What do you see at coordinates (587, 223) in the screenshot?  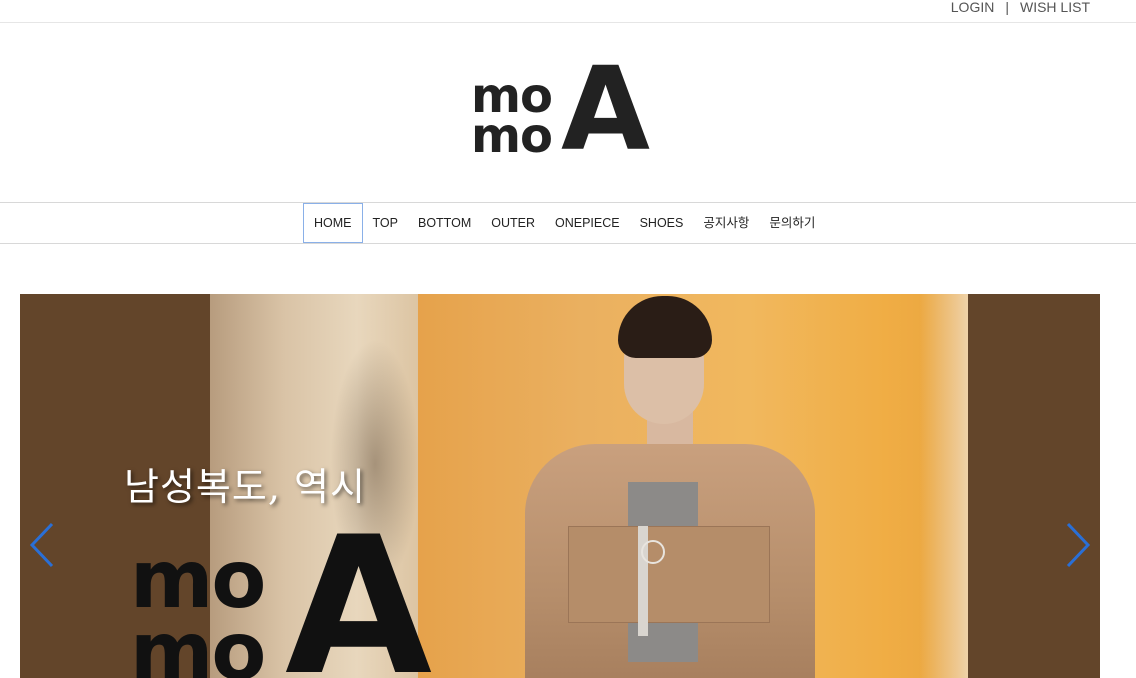 I see `nav-item-onepiece: ONEPIECE` at bounding box center [587, 223].